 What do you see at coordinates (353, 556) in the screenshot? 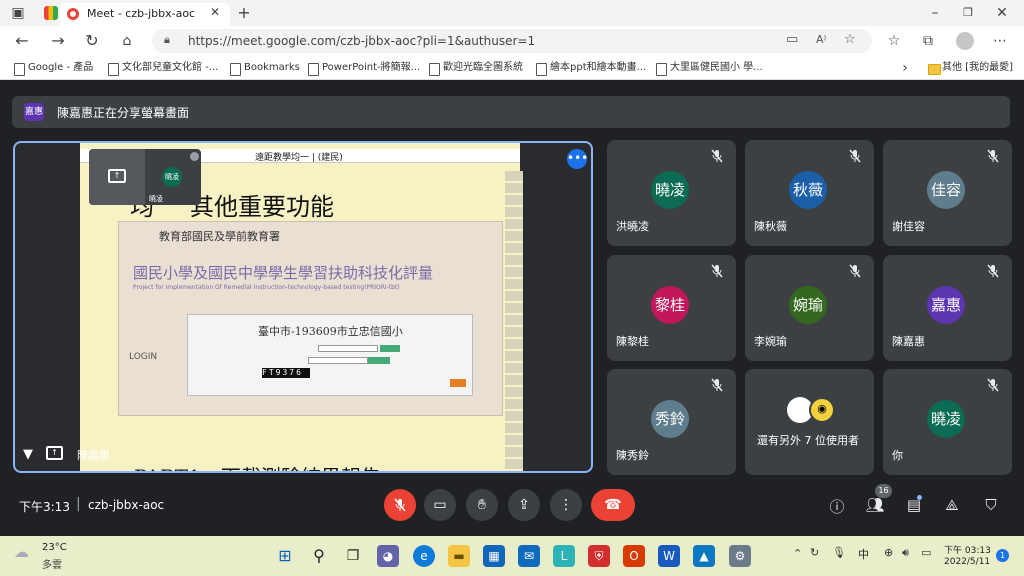
I see `task-view-icon: ❐` at bounding box center [353, 556].